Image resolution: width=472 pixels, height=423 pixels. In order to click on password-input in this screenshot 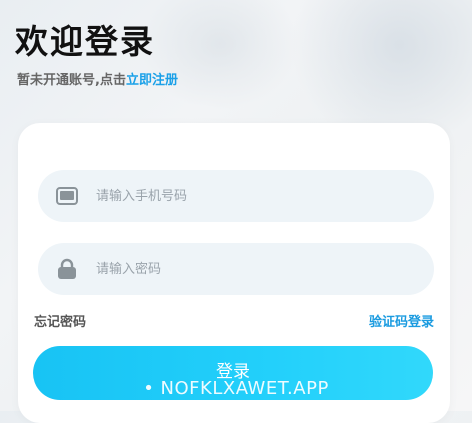, I will do `click(246, 269)`.